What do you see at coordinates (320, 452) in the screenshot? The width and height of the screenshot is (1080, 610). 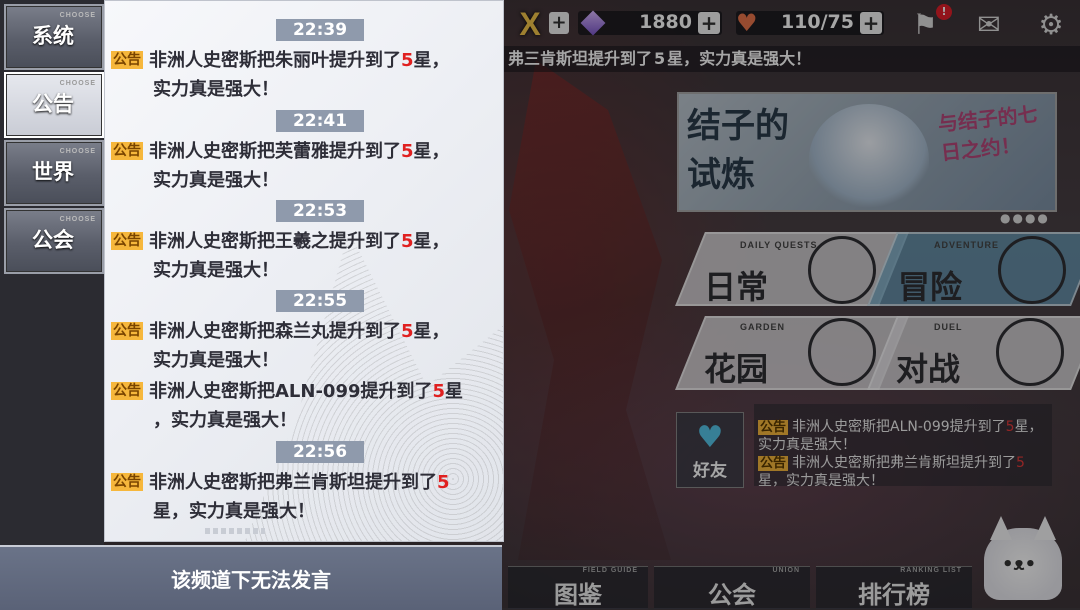 I see `timestamp: 22:56` at bounding box center [320, 452].